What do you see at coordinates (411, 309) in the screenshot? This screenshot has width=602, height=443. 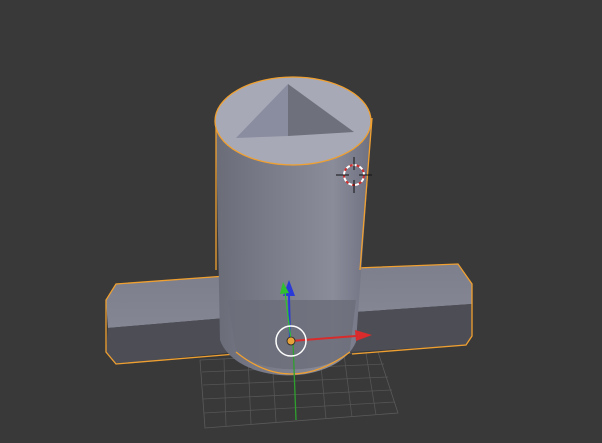 I see `crossbar-right-arm` at bounding box center [411, 309].